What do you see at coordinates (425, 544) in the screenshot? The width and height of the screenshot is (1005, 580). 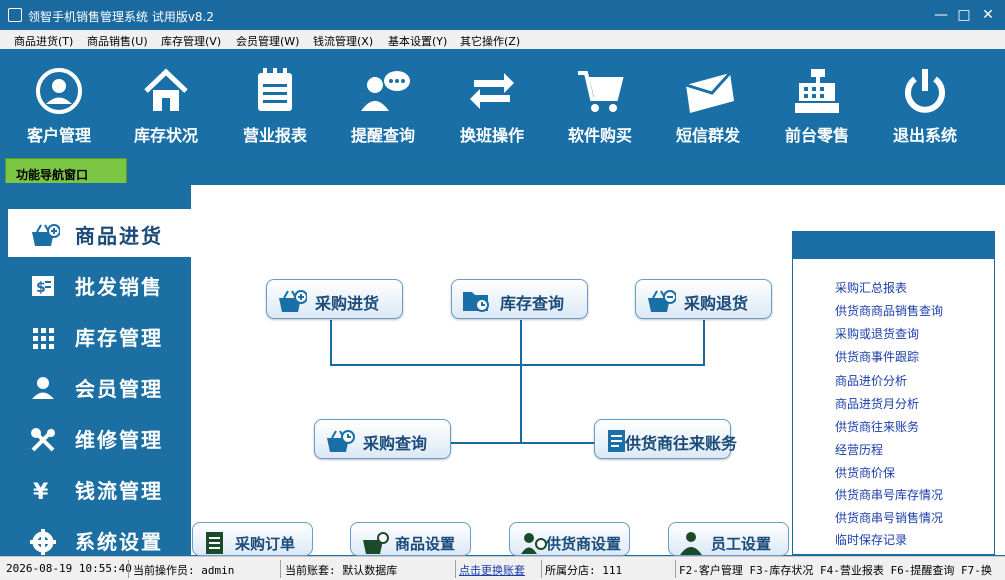 I see `button-label: 商品设置` at bounding box center [425, 544].